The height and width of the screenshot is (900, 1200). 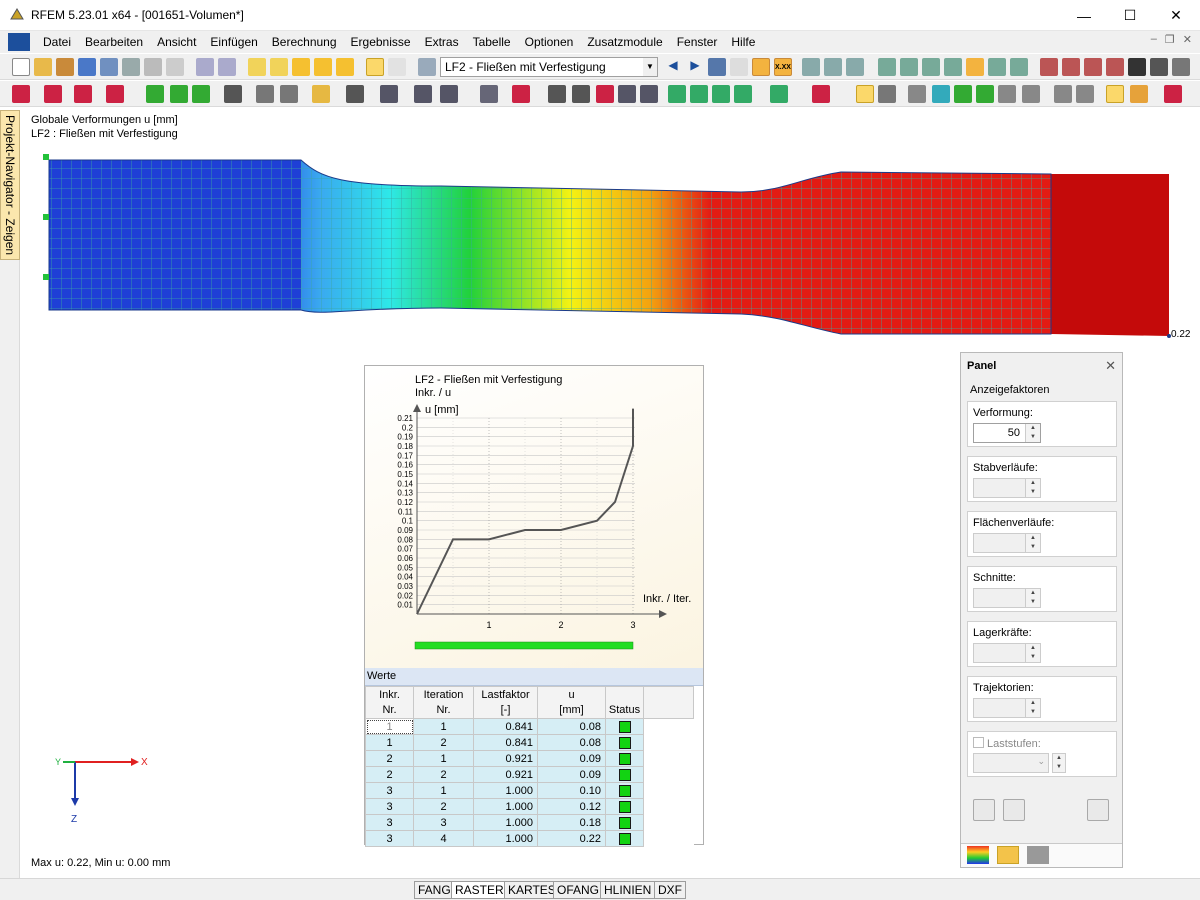 What do you see at coordinates (529, 790) in the screenshot?
I see `table-row: 3 1 1.000 0.10` at bounding box center [529, 790].